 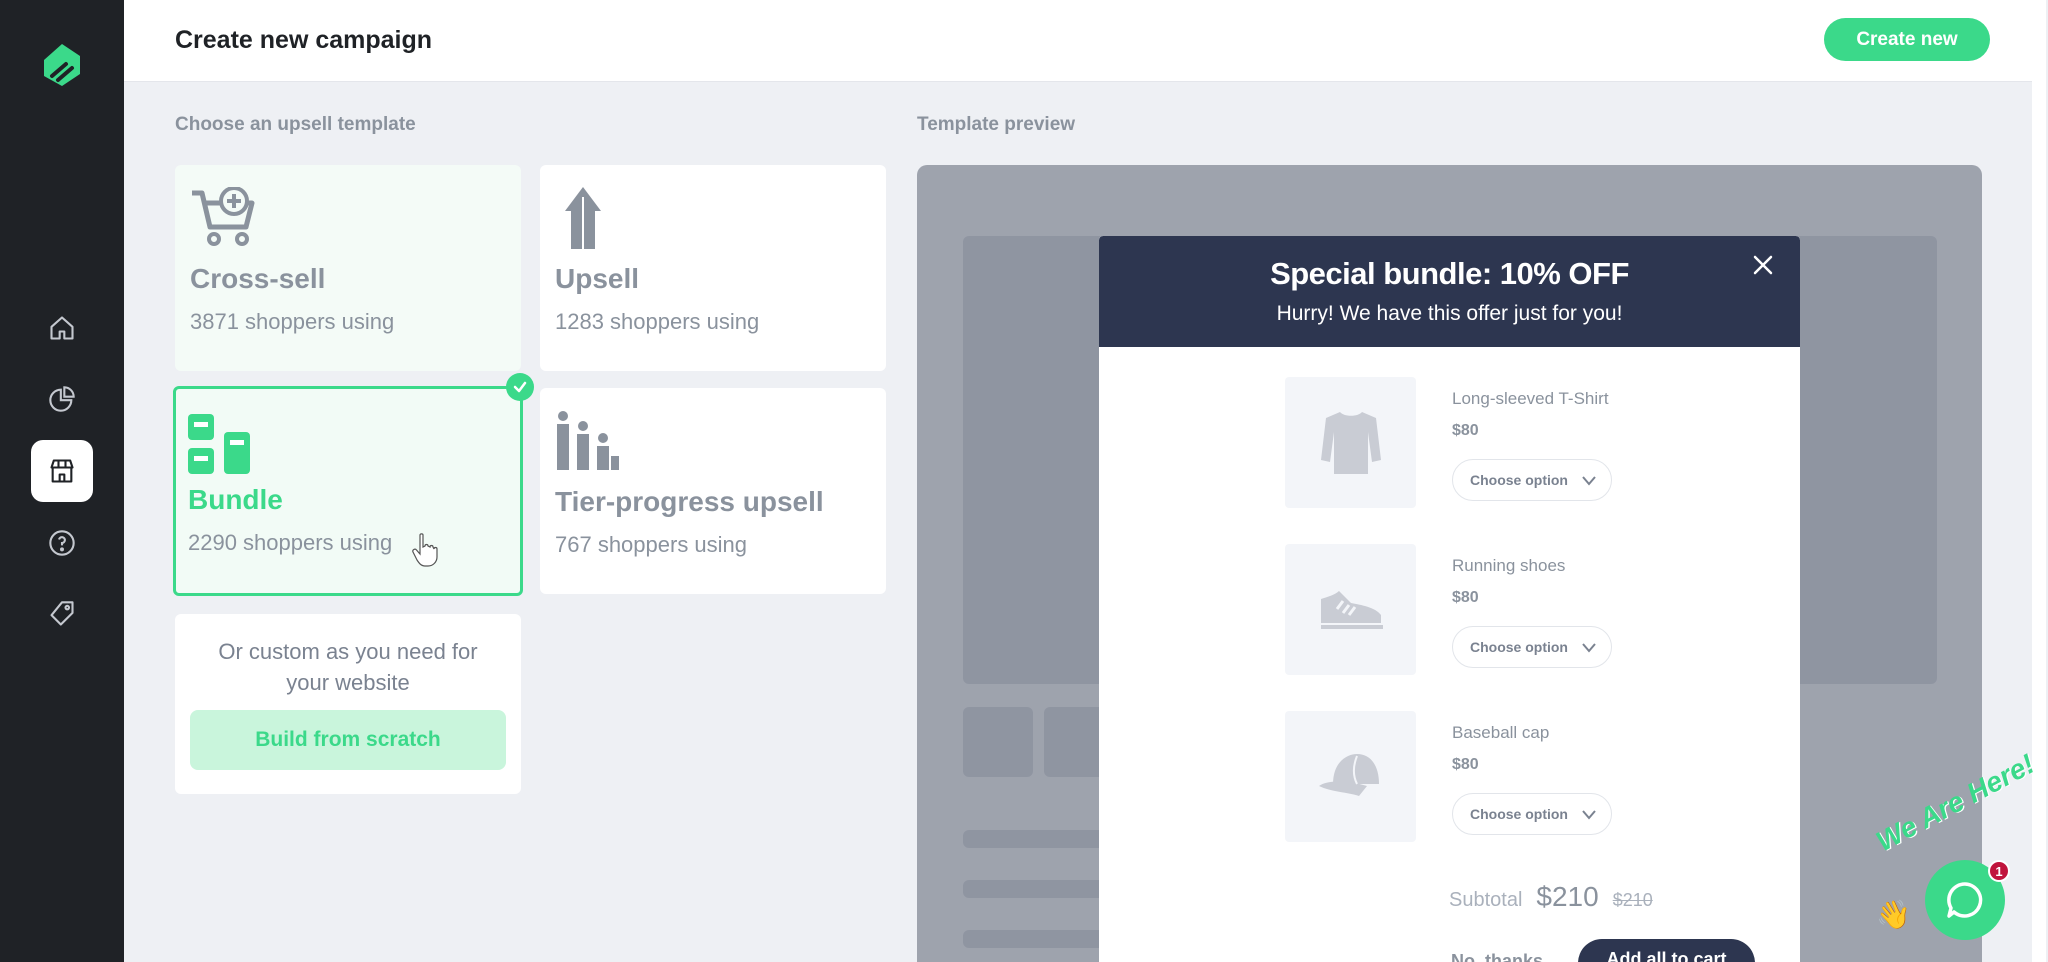 I want to click on nav-analytics, so click(x=62, y=399).